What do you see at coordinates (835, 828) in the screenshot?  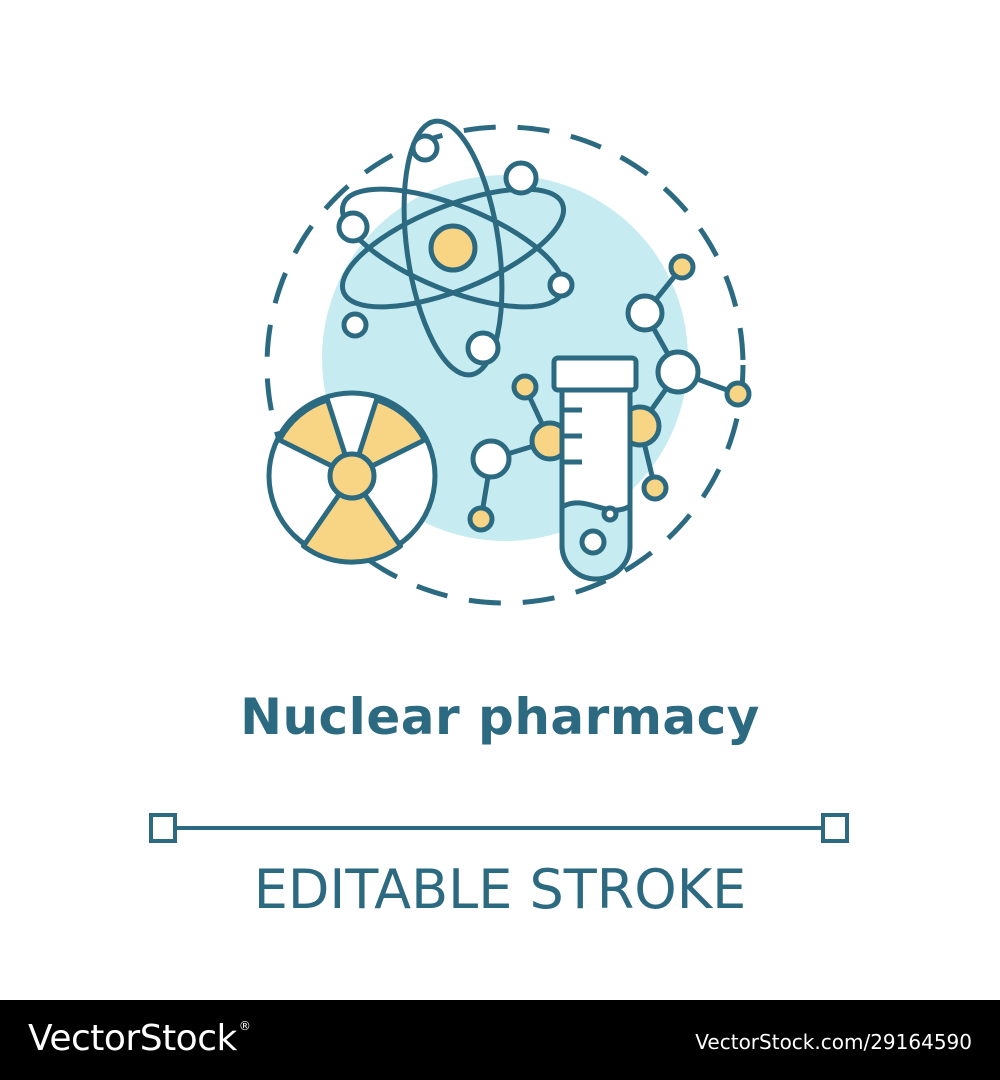 I see `divider-handle-right` at bounding box center [835, 828].